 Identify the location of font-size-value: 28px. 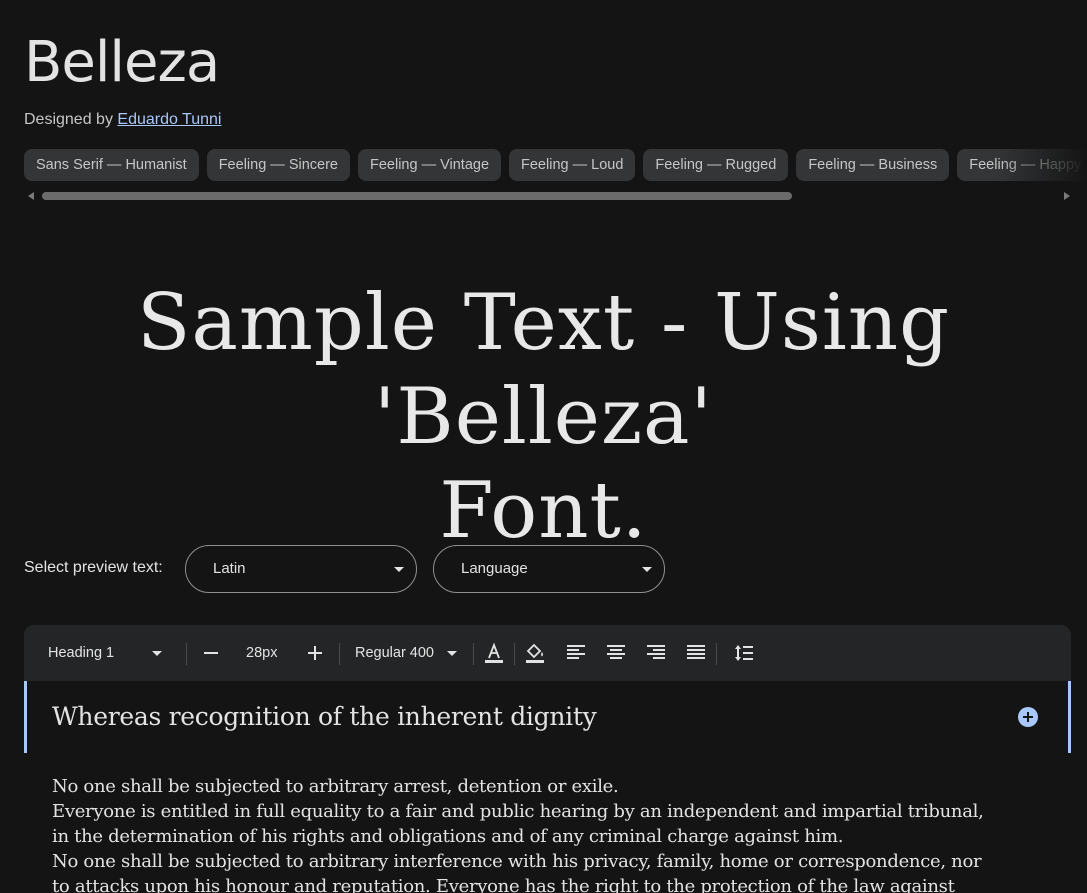
(261, 653).